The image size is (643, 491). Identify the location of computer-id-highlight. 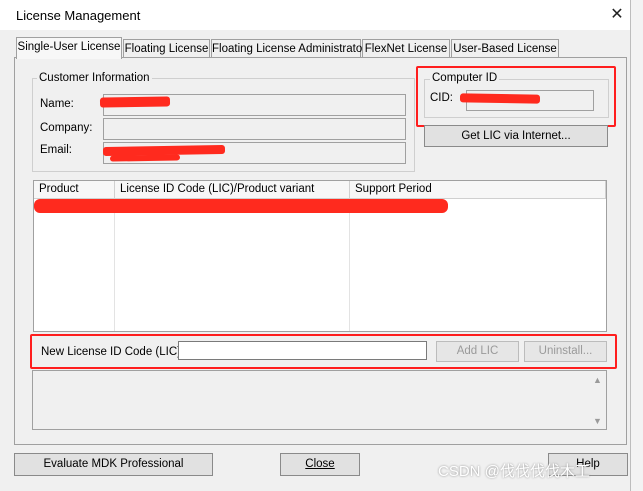
(516, 96).